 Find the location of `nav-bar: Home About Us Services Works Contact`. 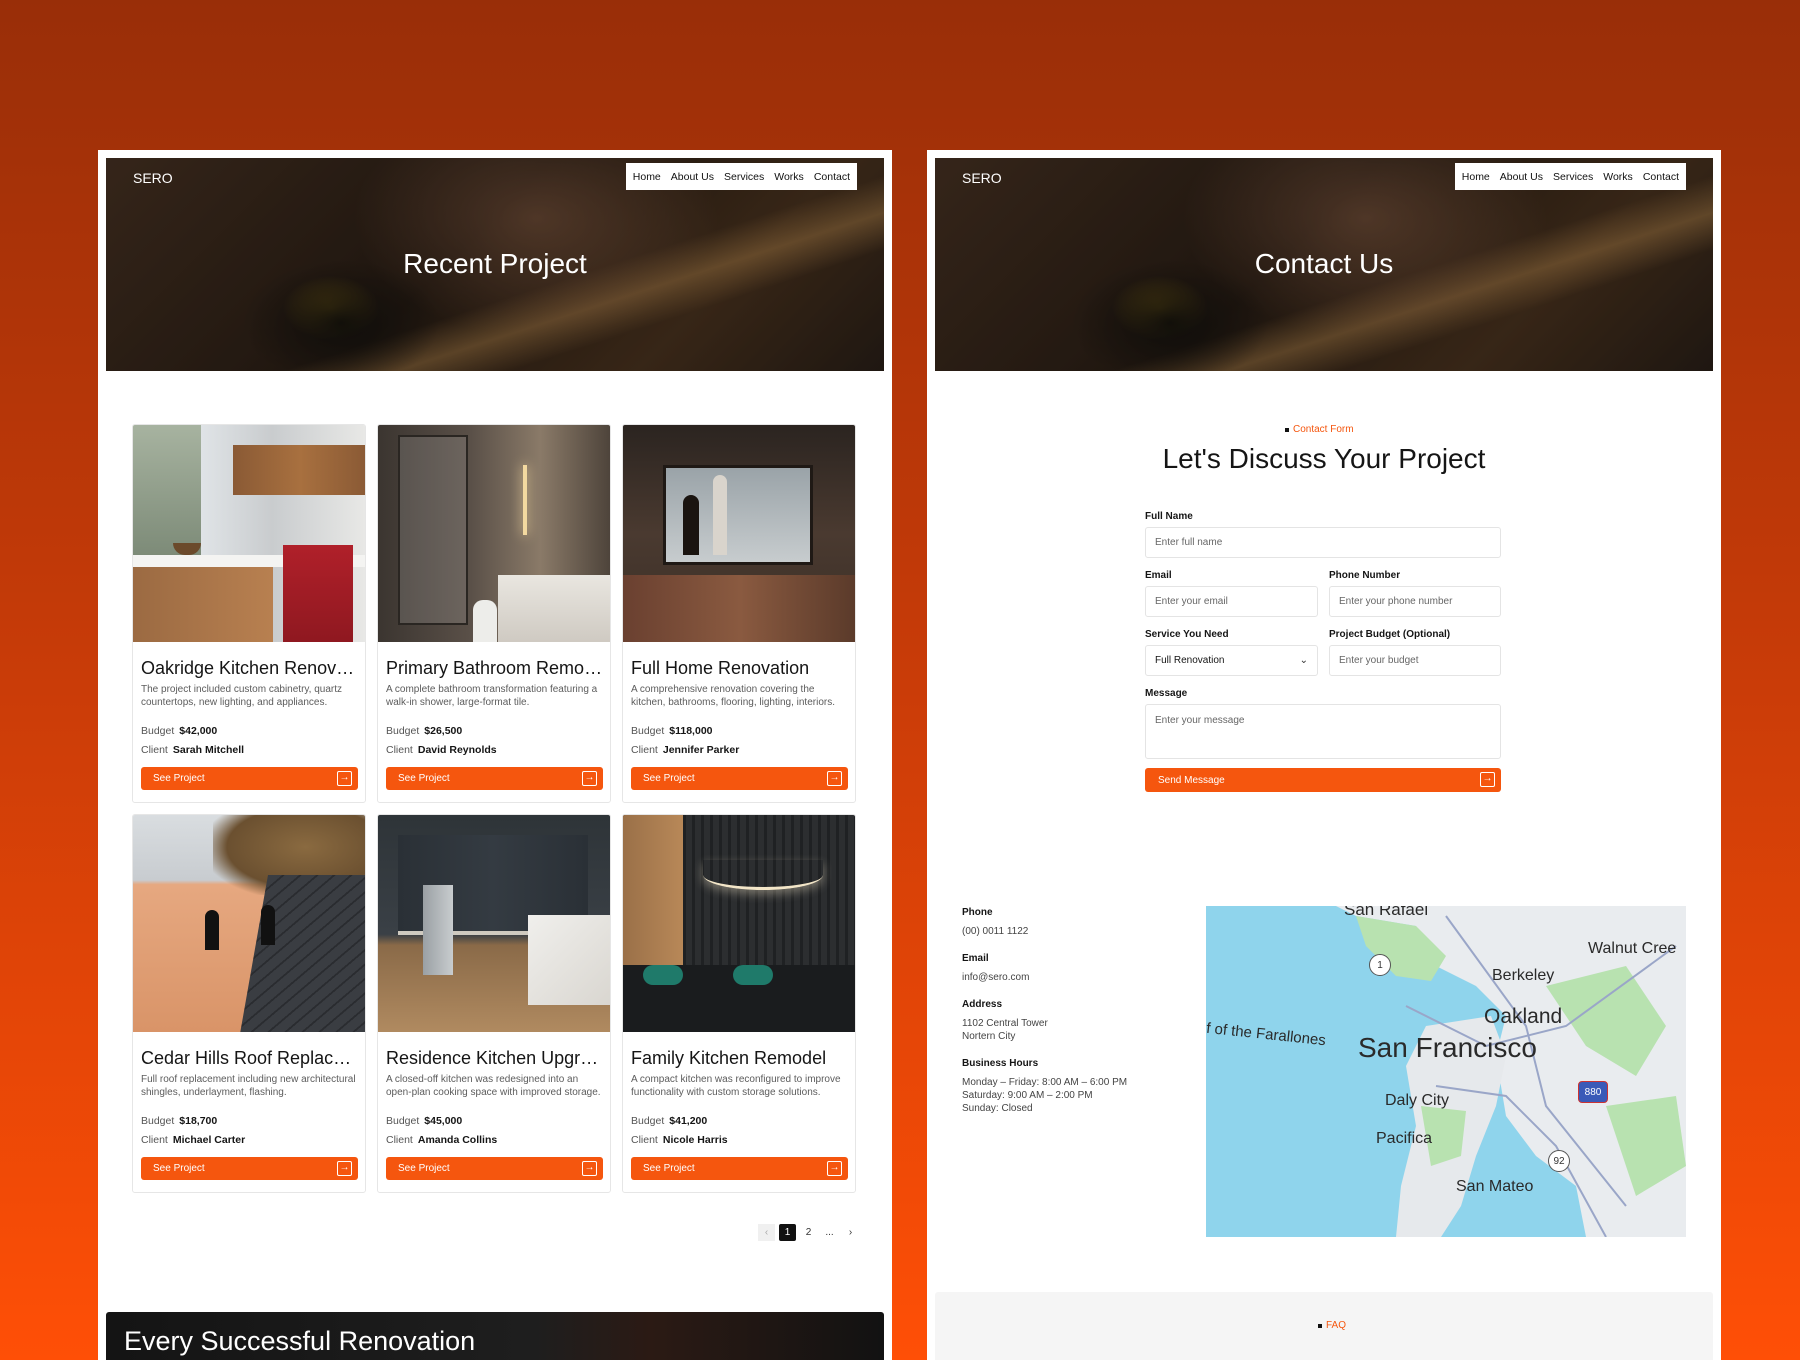

nav-bar: Home About Us Services Works Contact is located at coordinates (1570, 176).